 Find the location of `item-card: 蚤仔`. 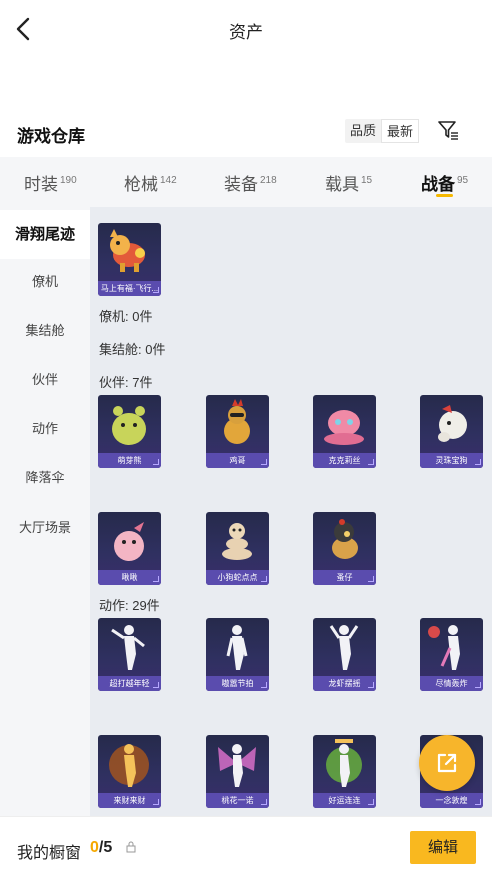

item-card: 蚤仔 is located at coordinates (344, 548).